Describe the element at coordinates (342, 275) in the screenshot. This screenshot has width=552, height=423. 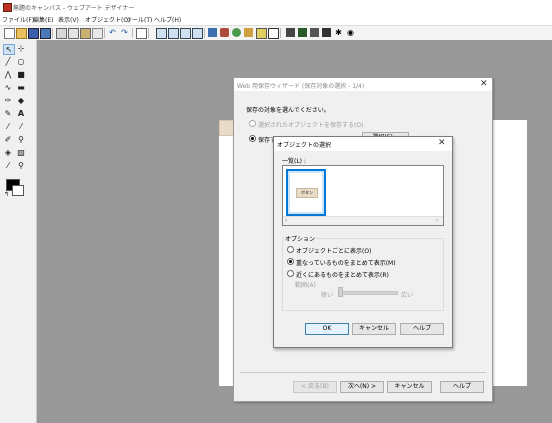
I see `radio-nearby-label: 近くにあるものをまとめて表示(R)` at that location.